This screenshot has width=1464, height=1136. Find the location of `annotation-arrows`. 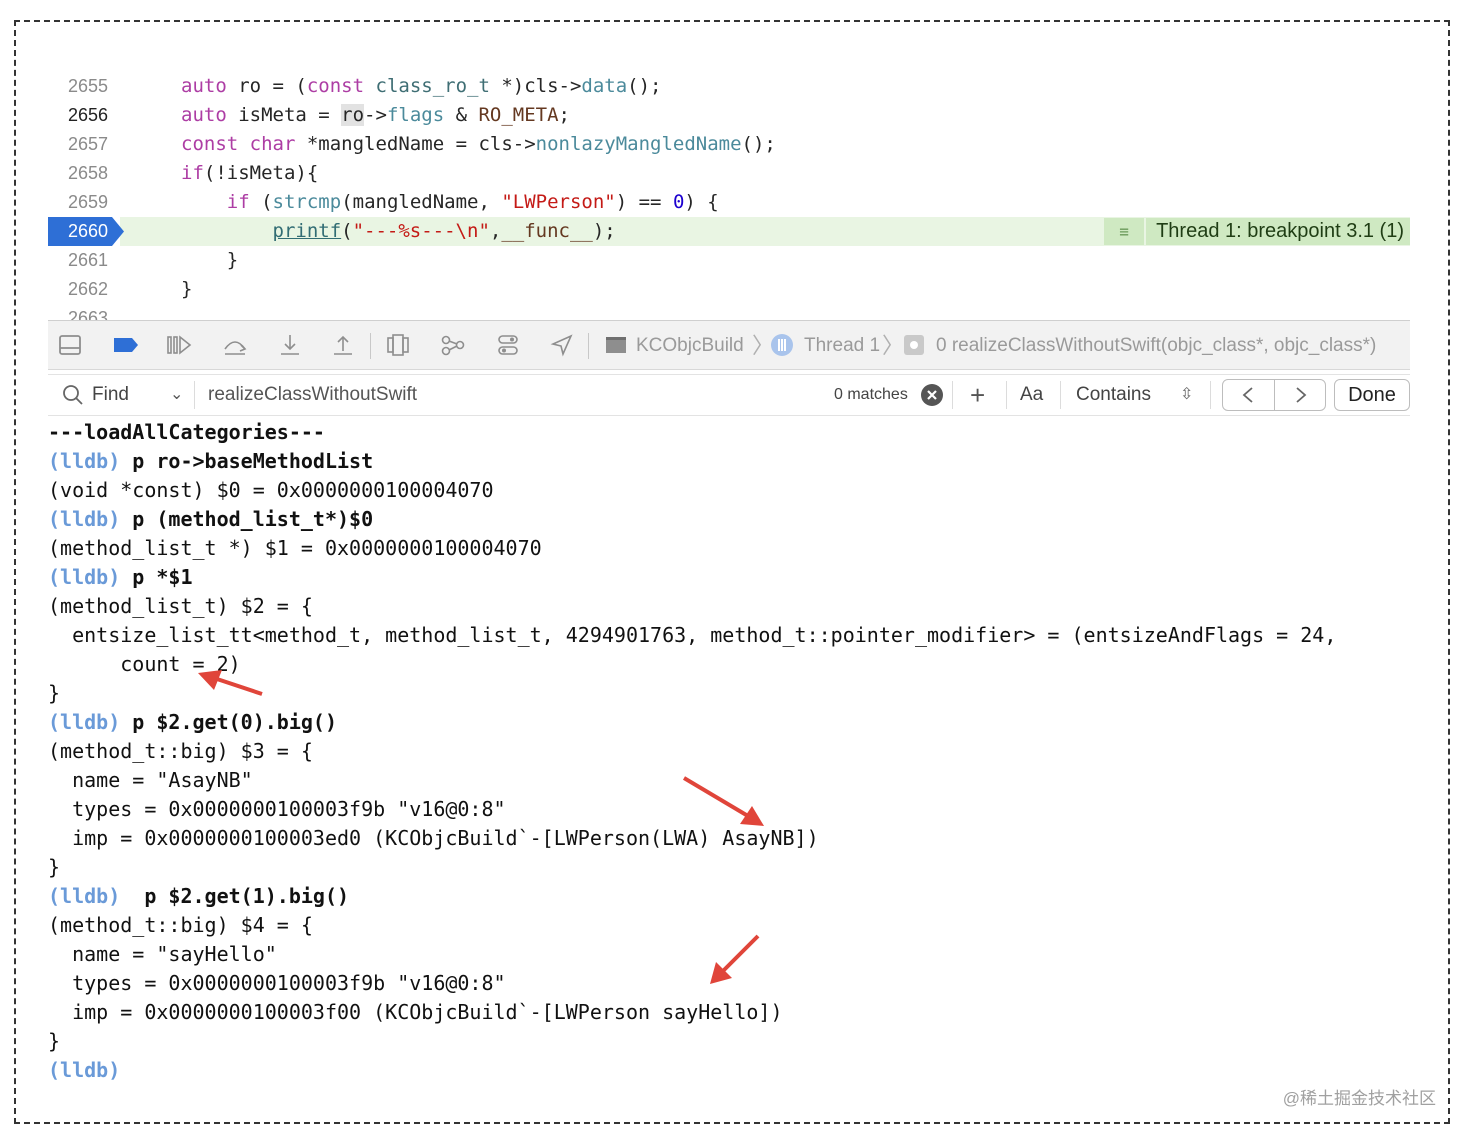

annotation-arrows is located at coordinates (481, 827).